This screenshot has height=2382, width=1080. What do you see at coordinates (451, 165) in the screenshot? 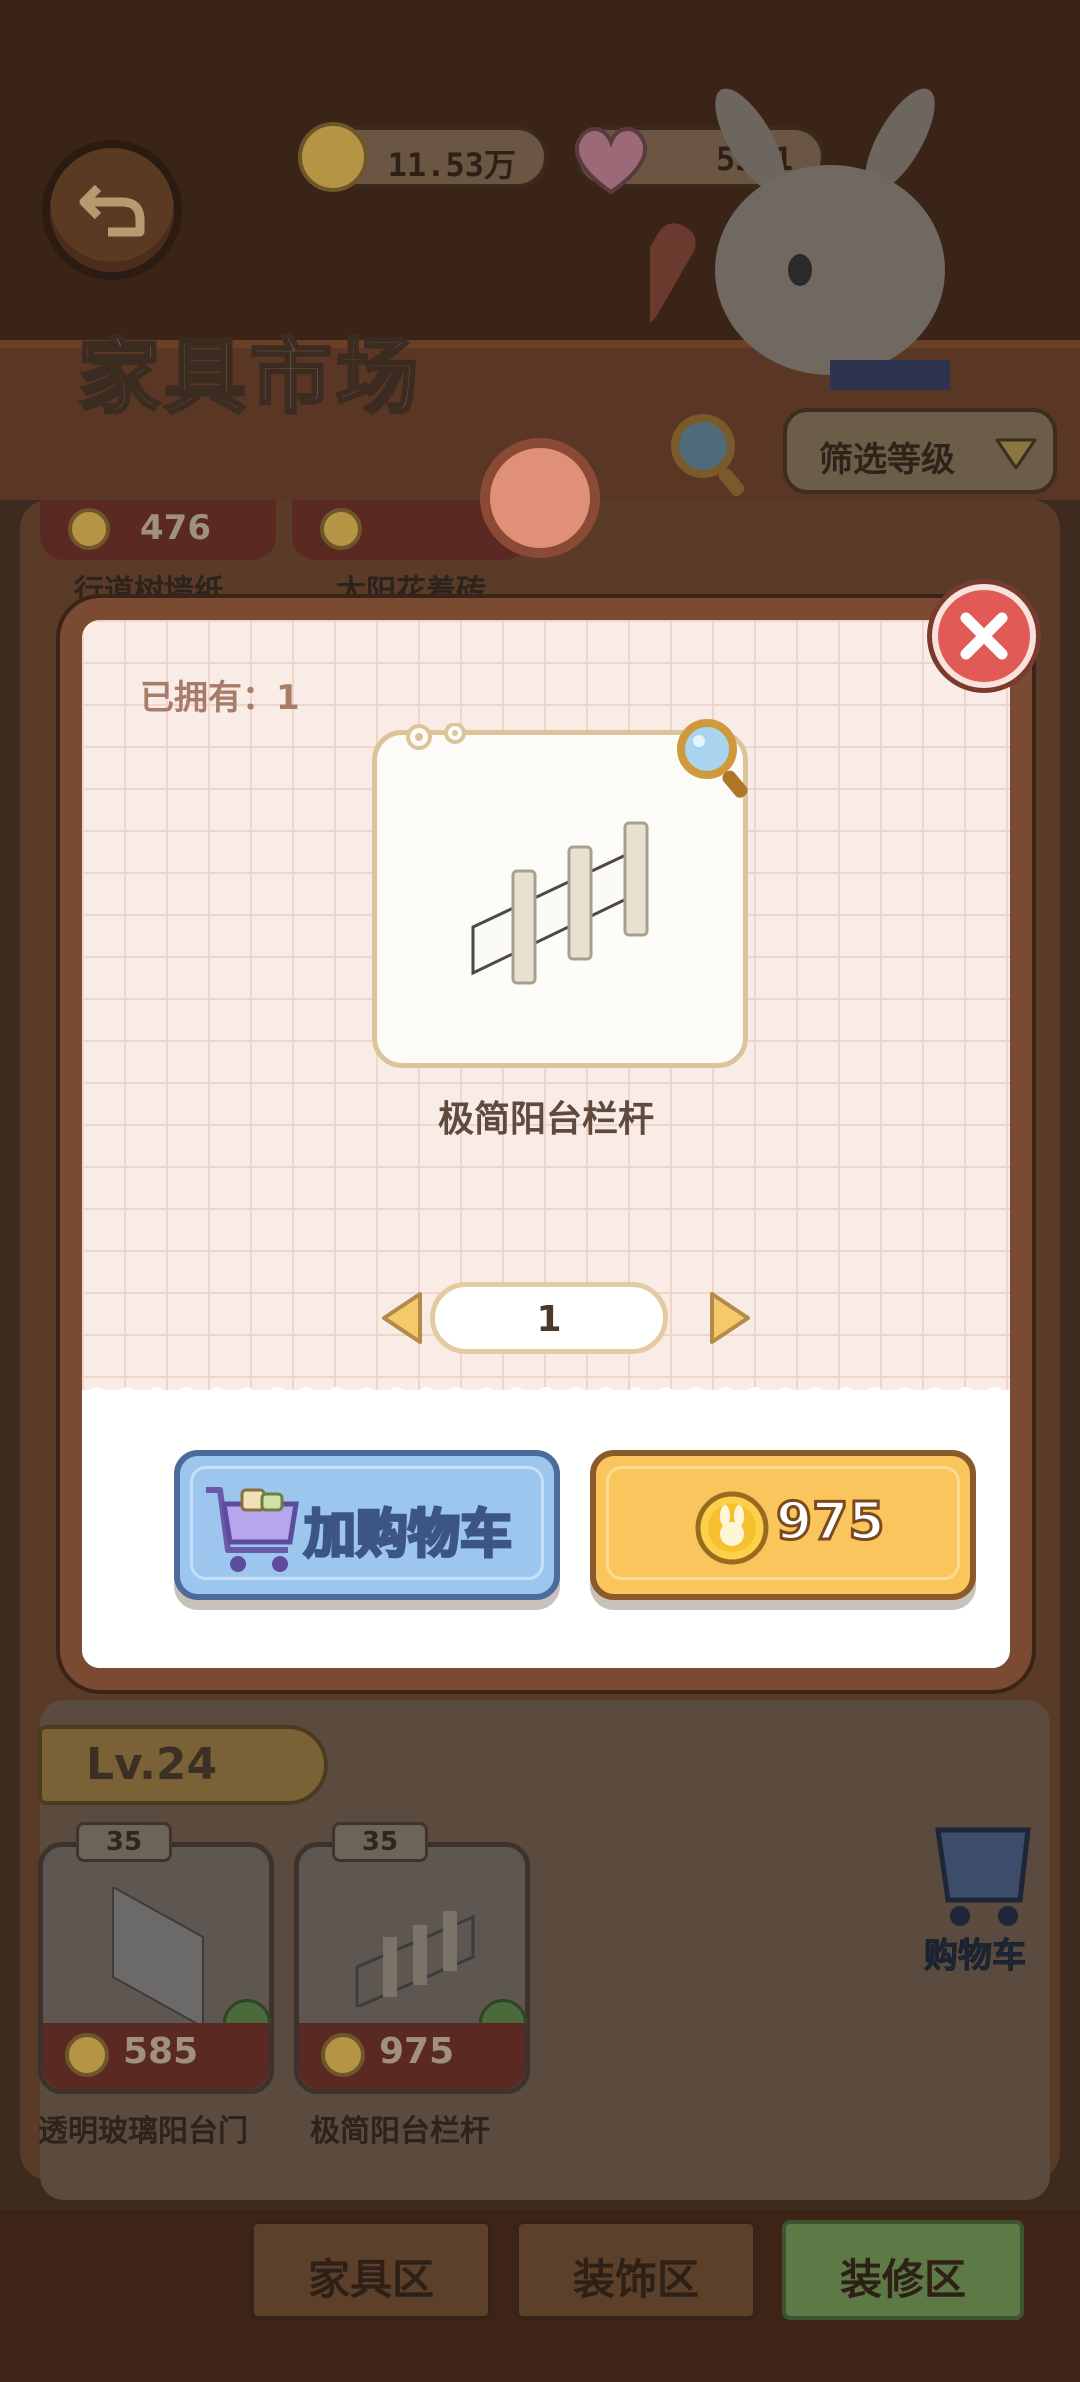
I see `coin-amount: 11.53万` at bounding box center [451, 165].